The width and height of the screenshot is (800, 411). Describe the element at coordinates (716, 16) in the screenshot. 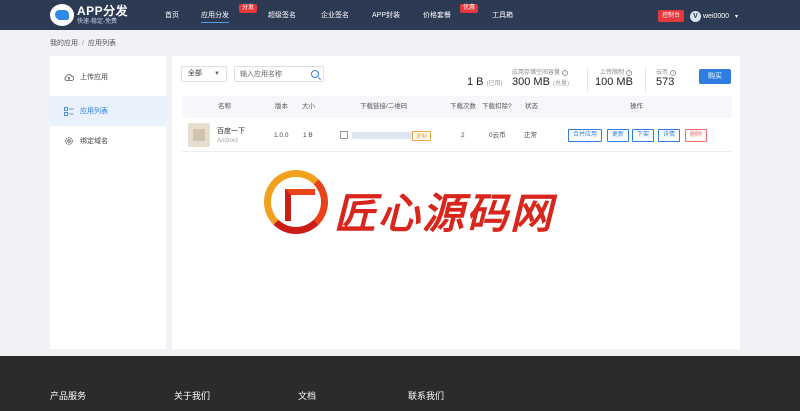

I see `username: wei0000` at that location.